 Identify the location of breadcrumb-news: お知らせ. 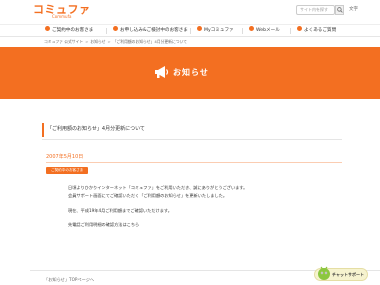
(97, 41).